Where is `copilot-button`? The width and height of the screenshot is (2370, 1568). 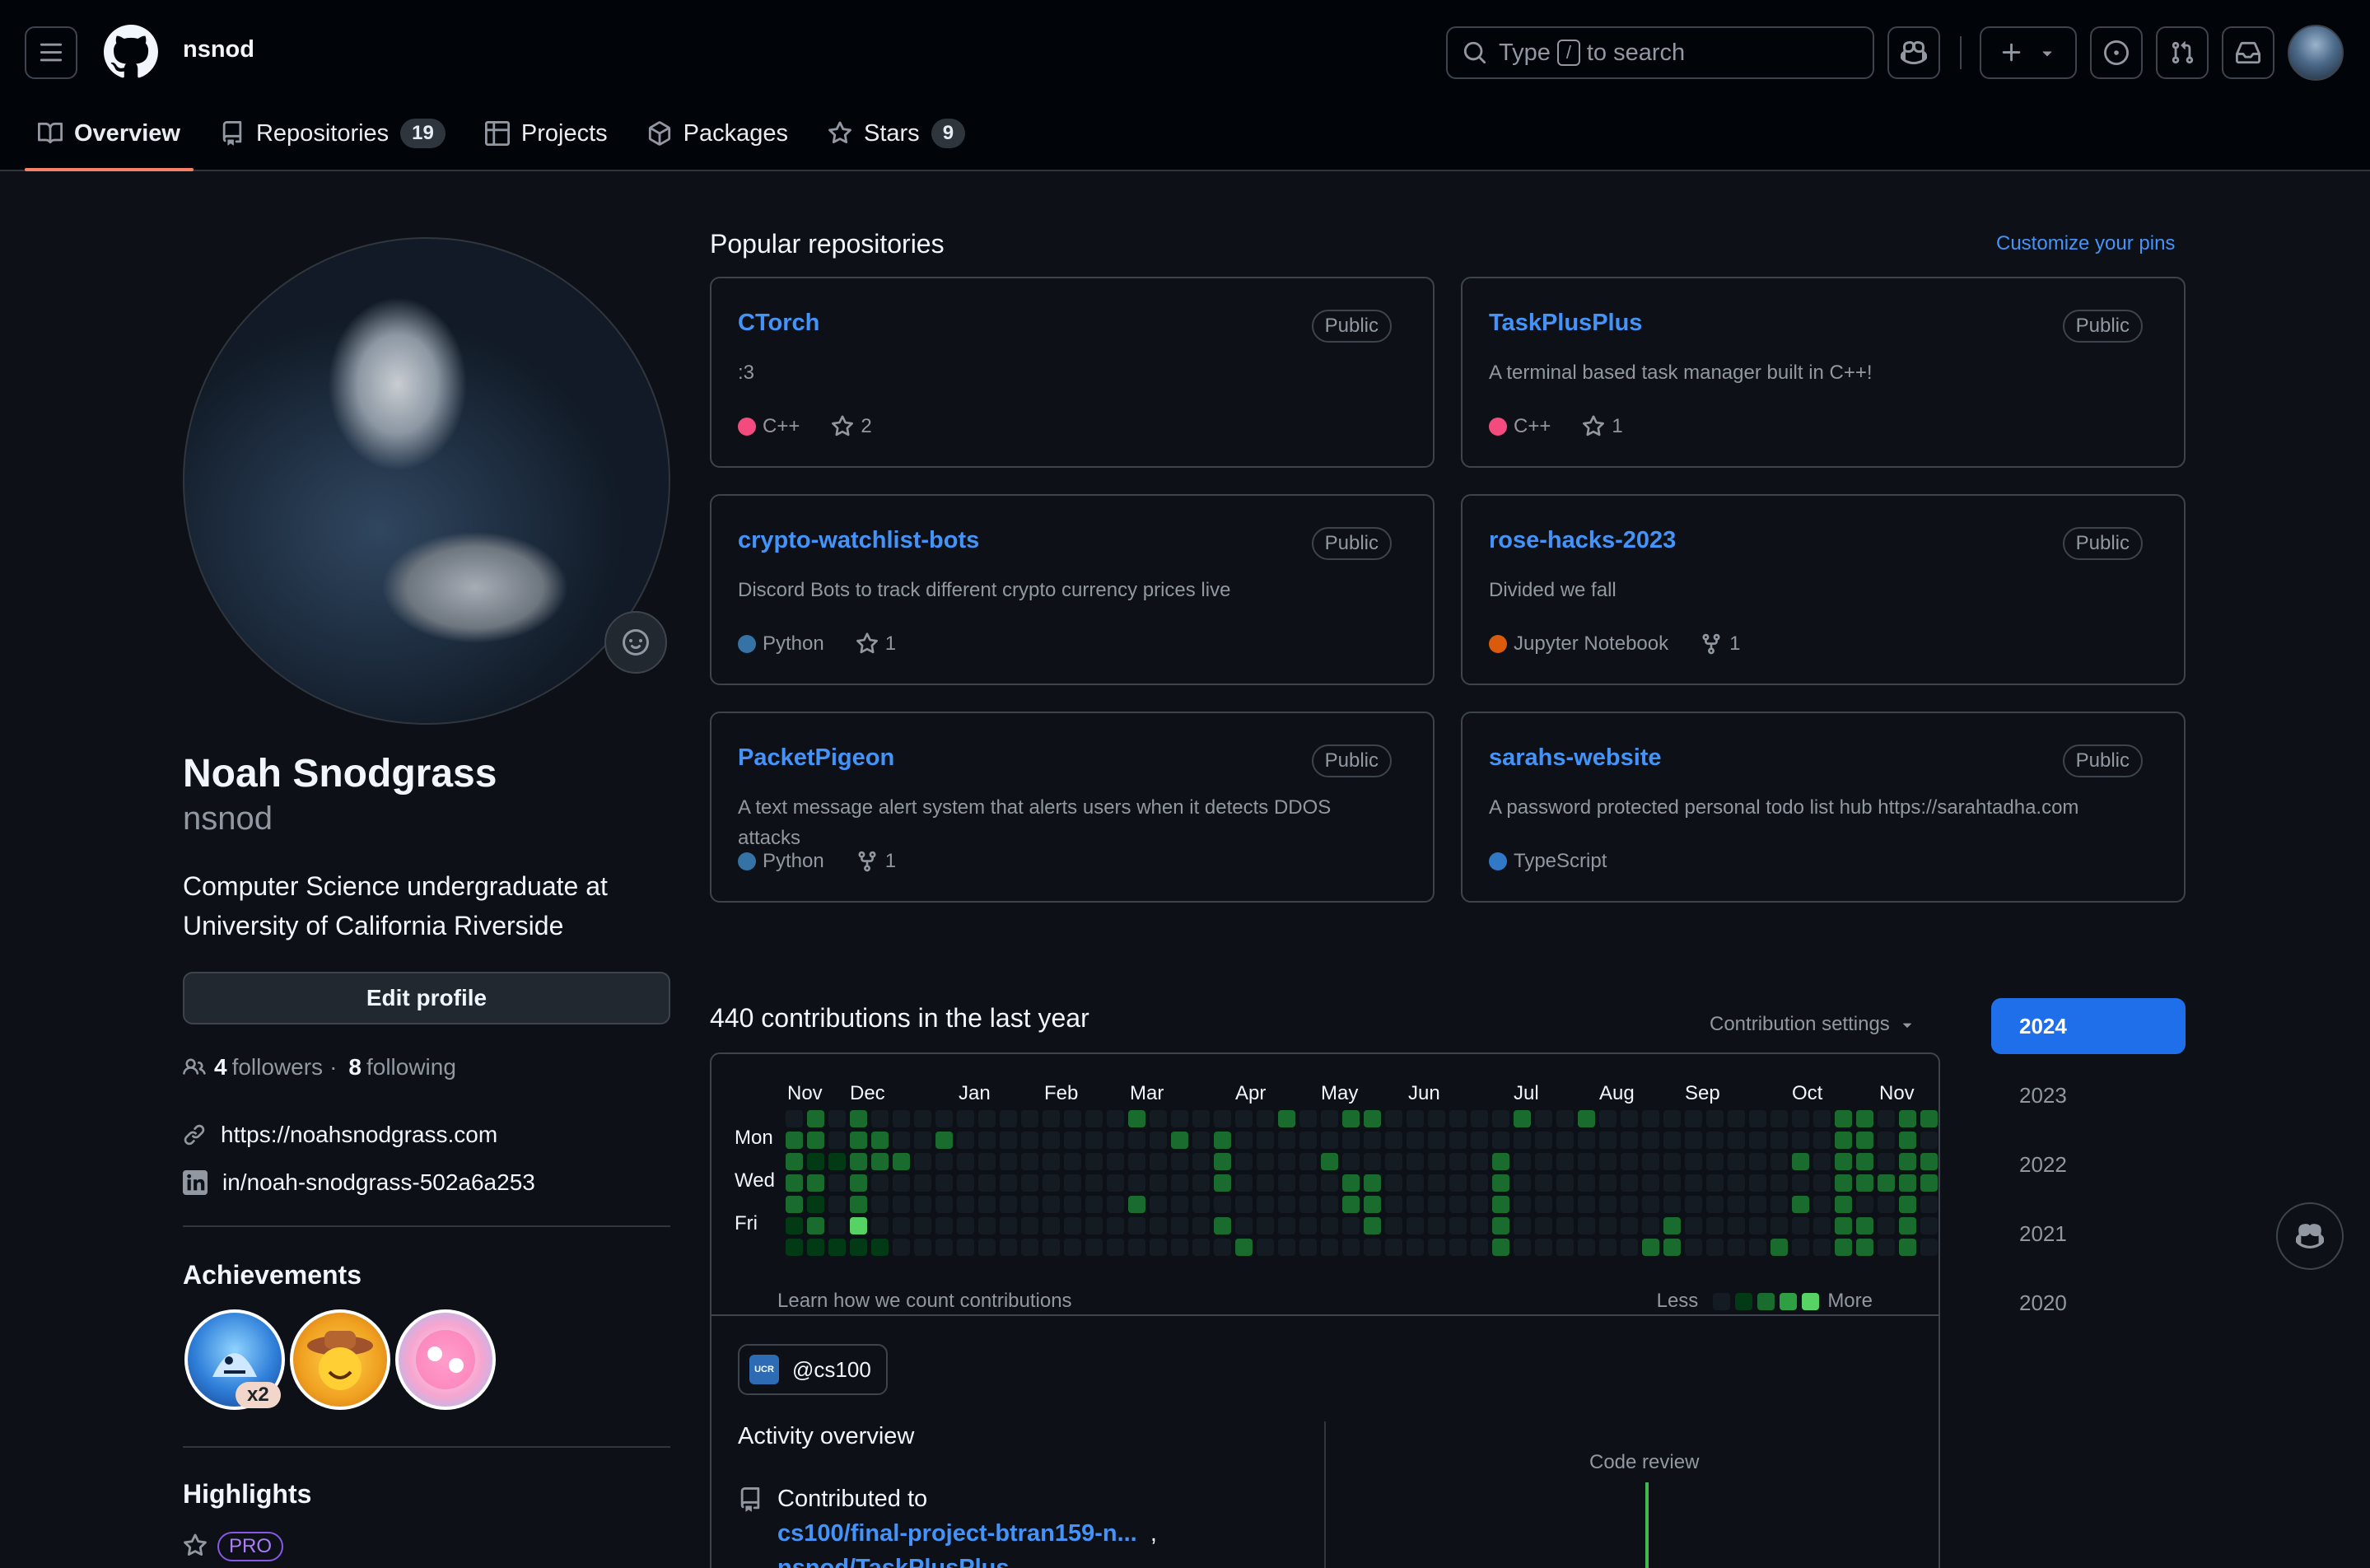
copilot-button is located at coordinates (1913, 52).